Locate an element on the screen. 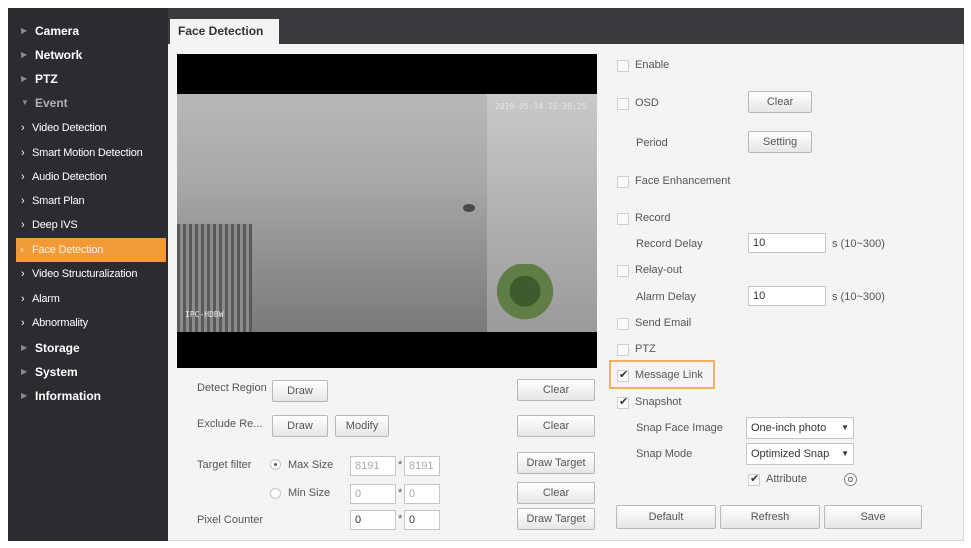 The image size is (971, 548). tab-face-detection: Face Detection is located at coordinates (224, 31).